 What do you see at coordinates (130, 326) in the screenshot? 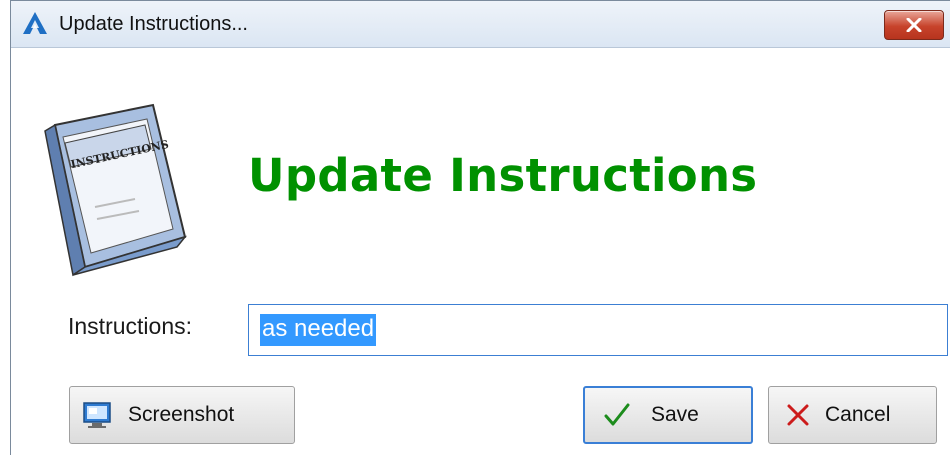
I see `instructions-label: Instructions:` at bounding box center [130, 326].